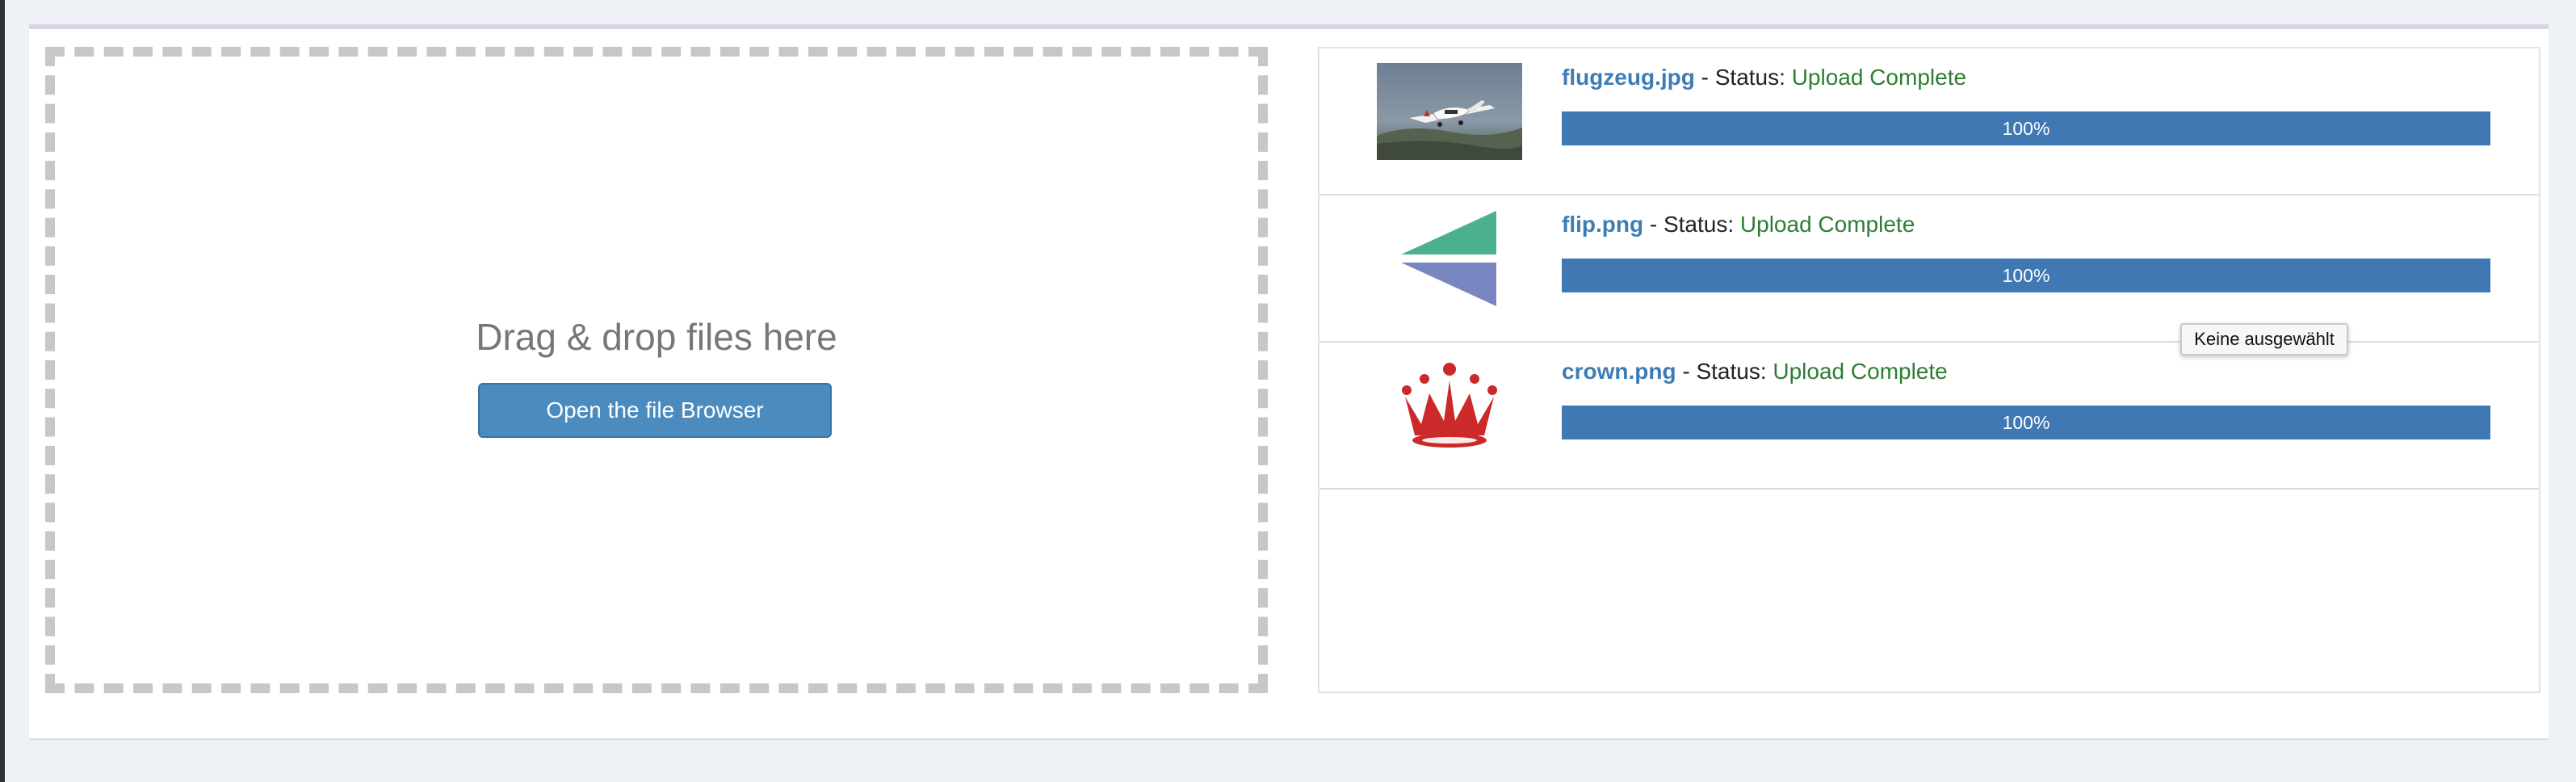 The height and width of the screenshot is (782, 2576). What do you see at coordinates (1602, 224) in the screenshot?
I see `file-name-link: flip.png` at bounding box center [1602, 224].